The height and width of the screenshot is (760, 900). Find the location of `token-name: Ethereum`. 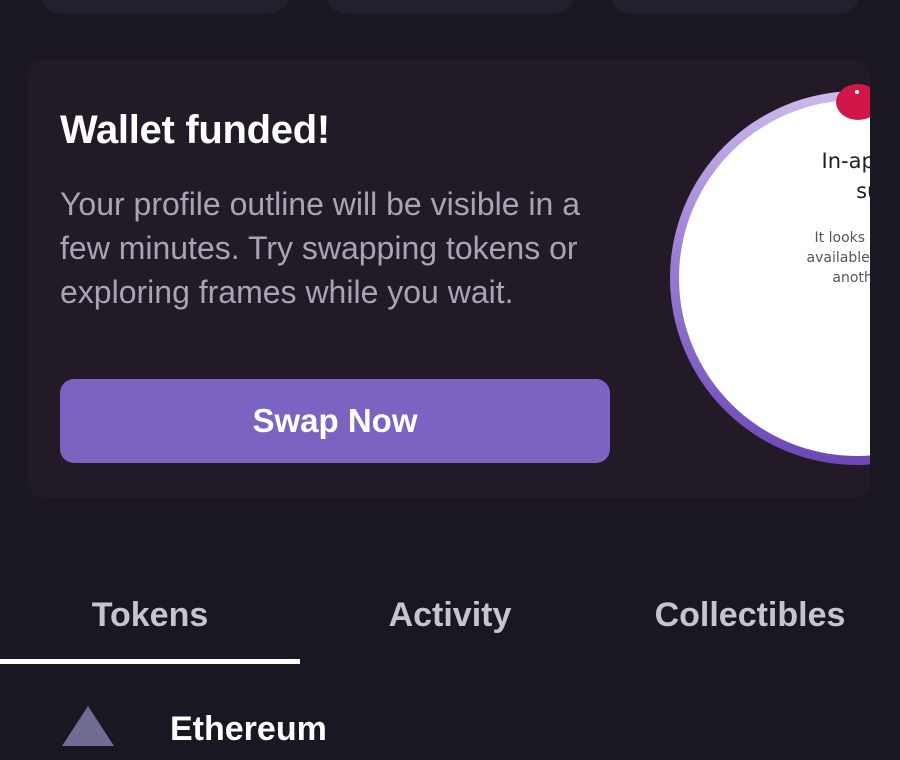

token-name: Ethereum is located at coordinates (248, 729).